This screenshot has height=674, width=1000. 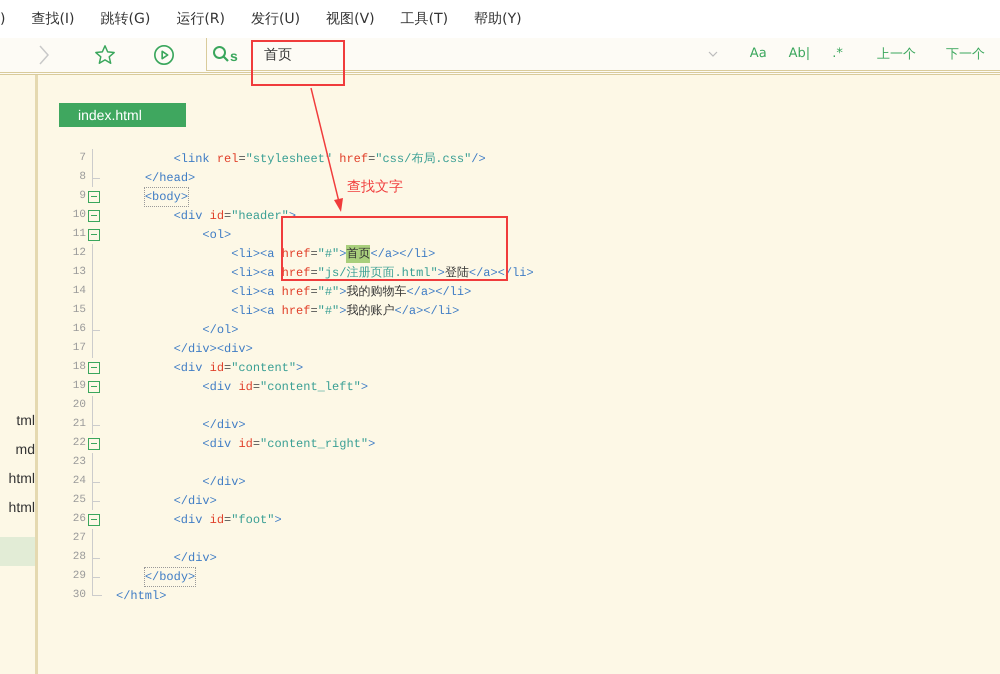 I want to click on code-token: "content_right", so click(x=314, y=444).